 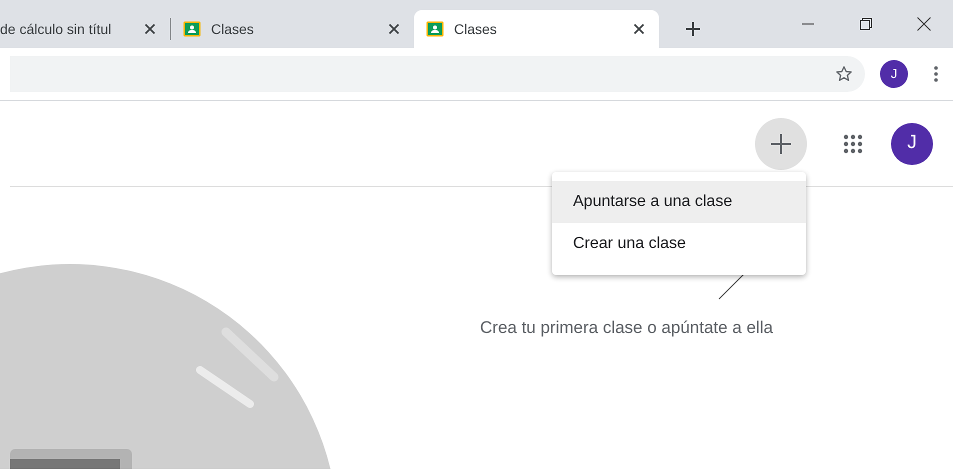 I want to click on browser-tab: de cálculo sin títul, so click(x=85, y=29).